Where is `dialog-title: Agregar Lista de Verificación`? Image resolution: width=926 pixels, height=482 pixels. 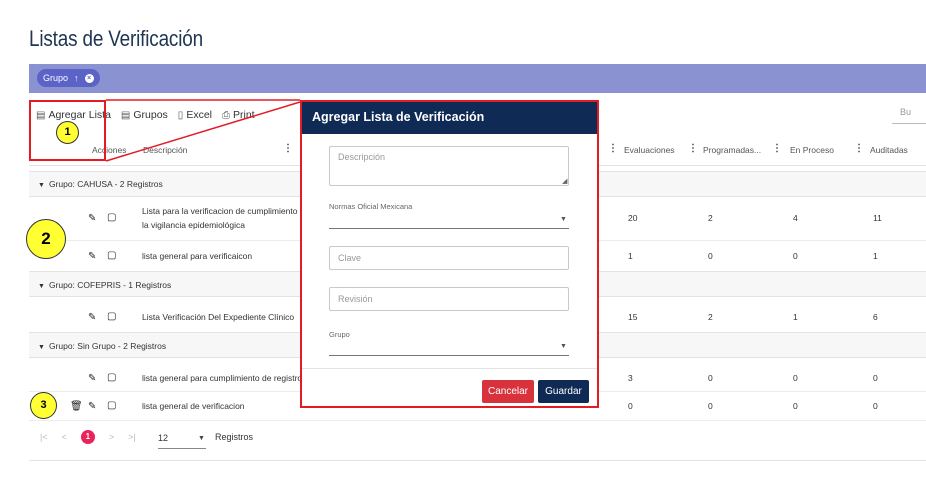 dialog-title: Agregar Lista de Verificación is located at coordinates (398, 117).